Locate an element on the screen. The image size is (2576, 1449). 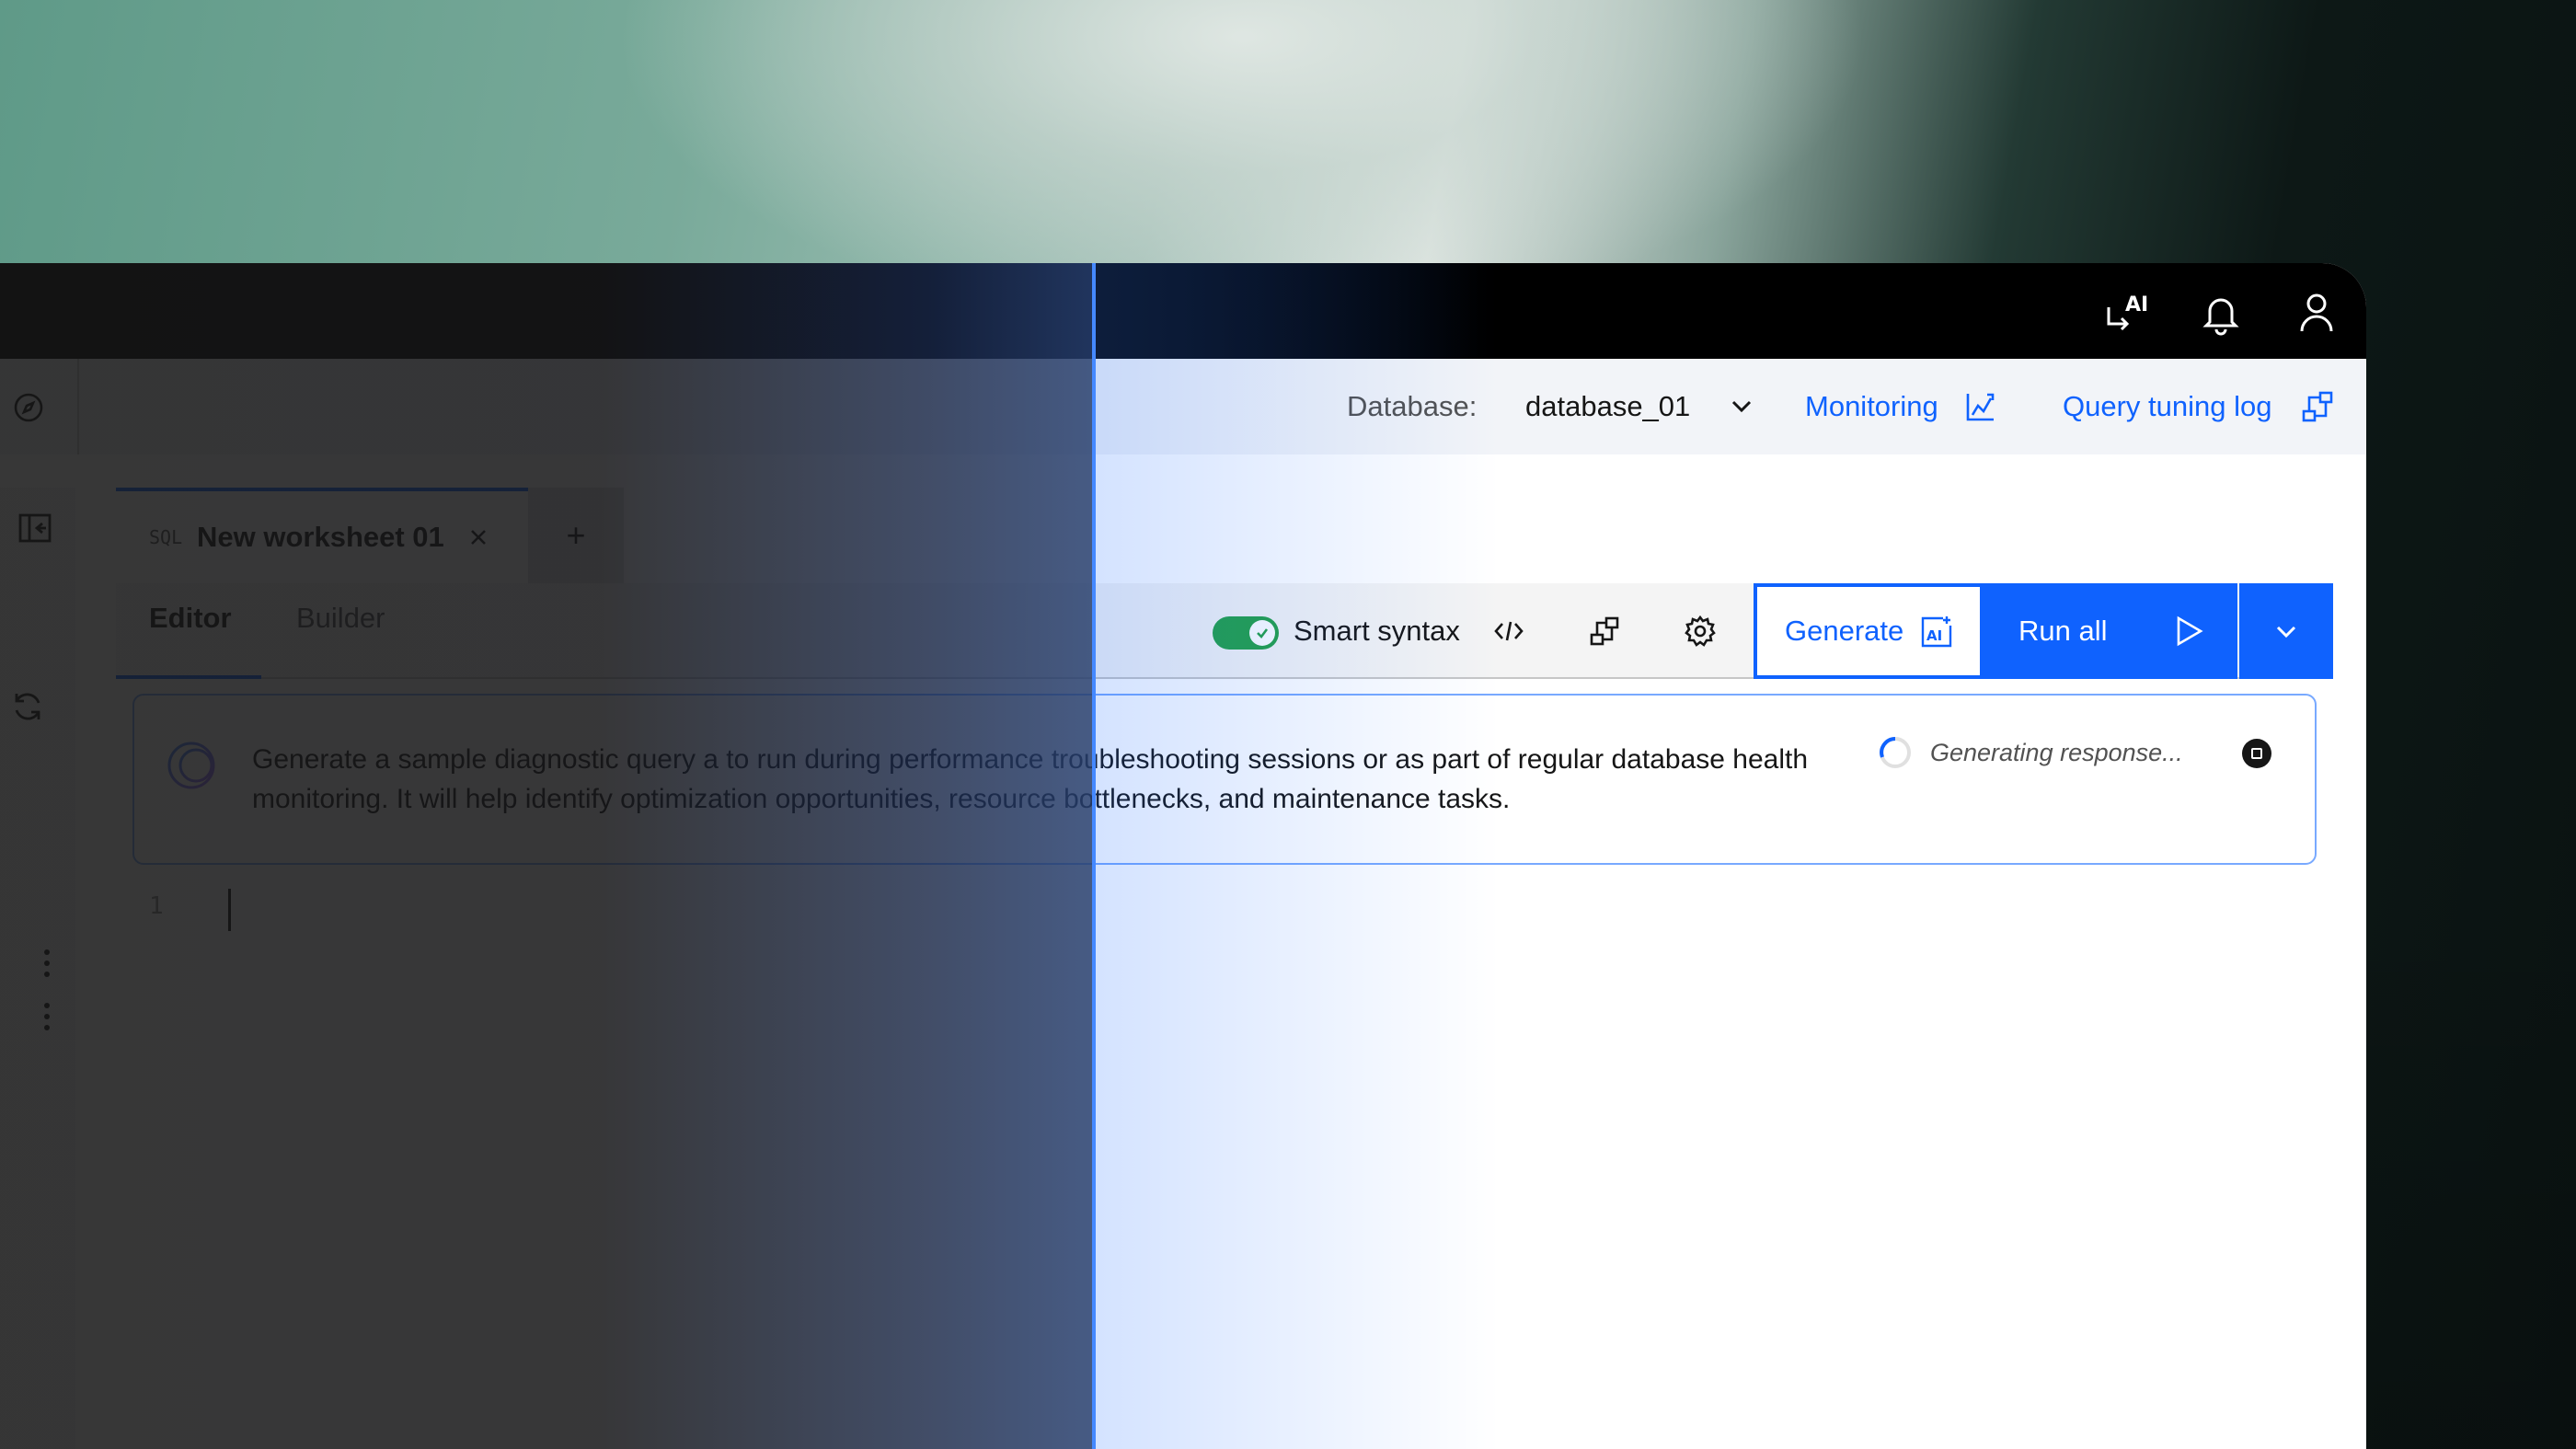
toggle-knob is located at coordinates (1262, 633).